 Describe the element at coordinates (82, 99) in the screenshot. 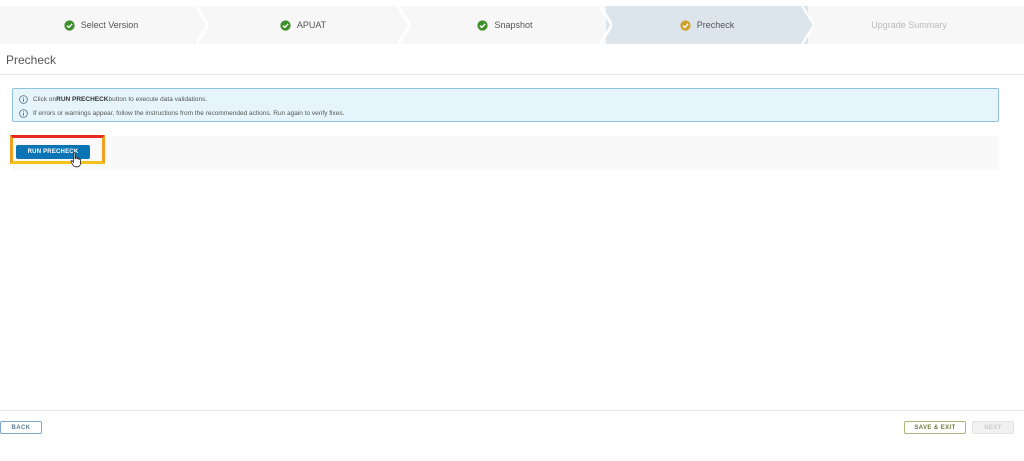

I see `alert-text-bold: RUN PRECHECK` at that location.